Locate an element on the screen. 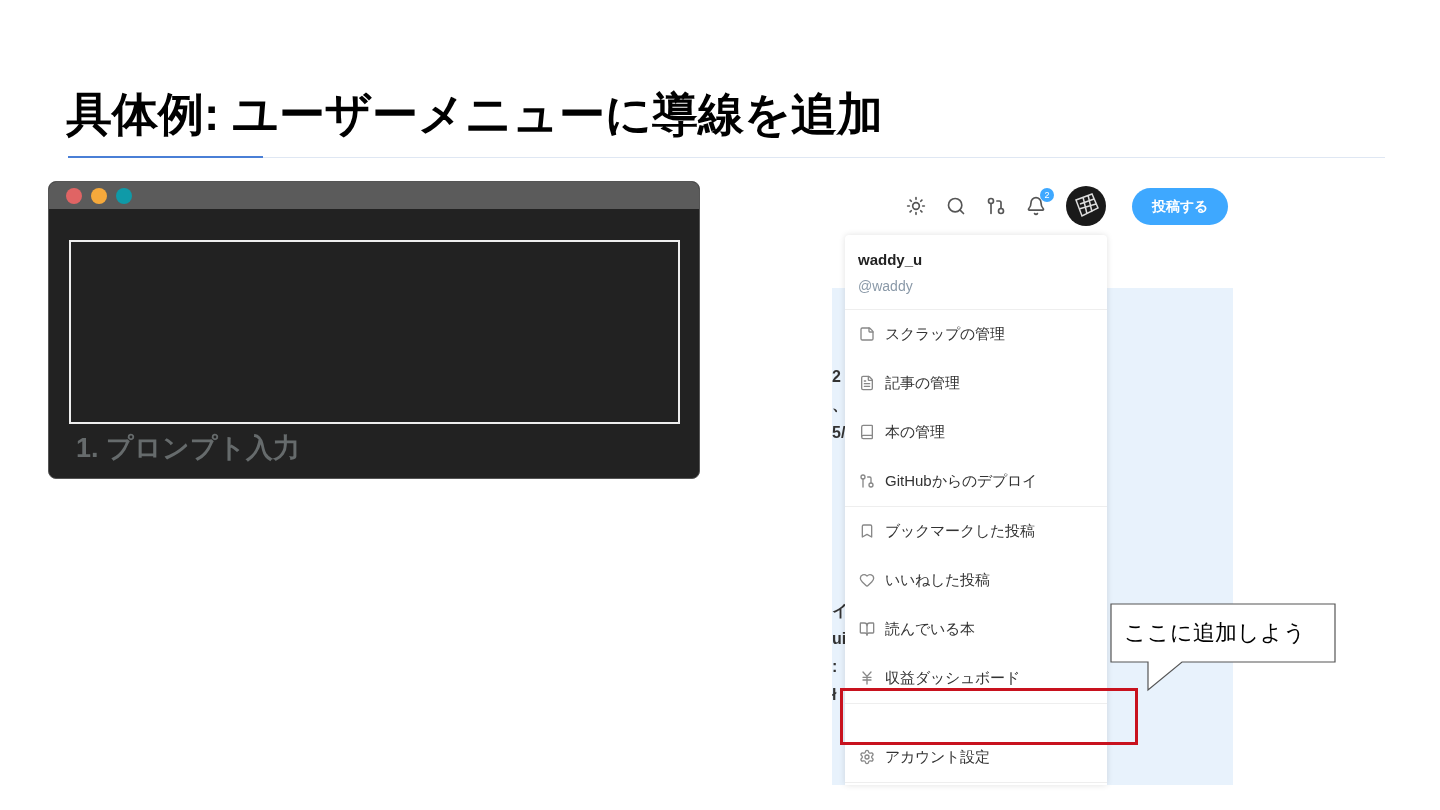 The image size is (1440, 810). user-name: waddy_u is located at coordinates (891, 260).